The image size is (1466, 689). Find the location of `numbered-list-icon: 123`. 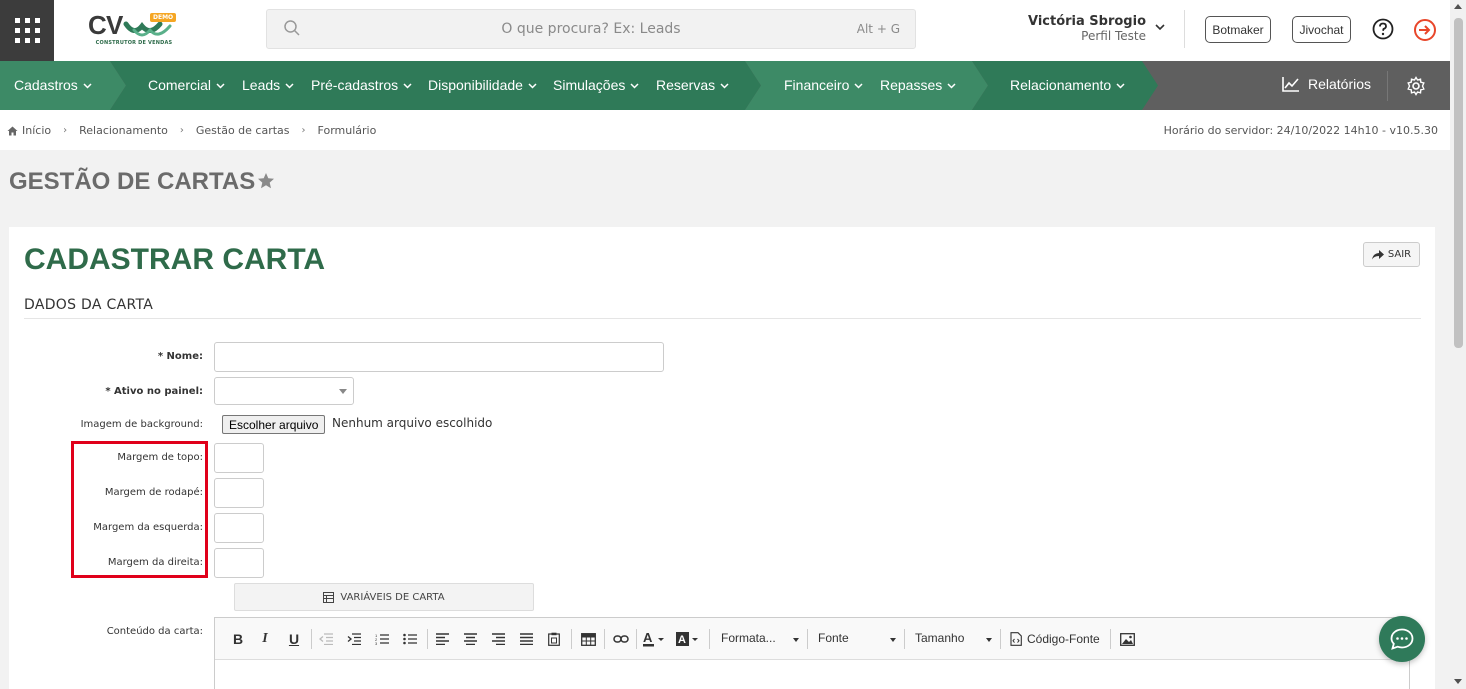

numbered-list-icon: 123 is located at coordinates (382, 639).